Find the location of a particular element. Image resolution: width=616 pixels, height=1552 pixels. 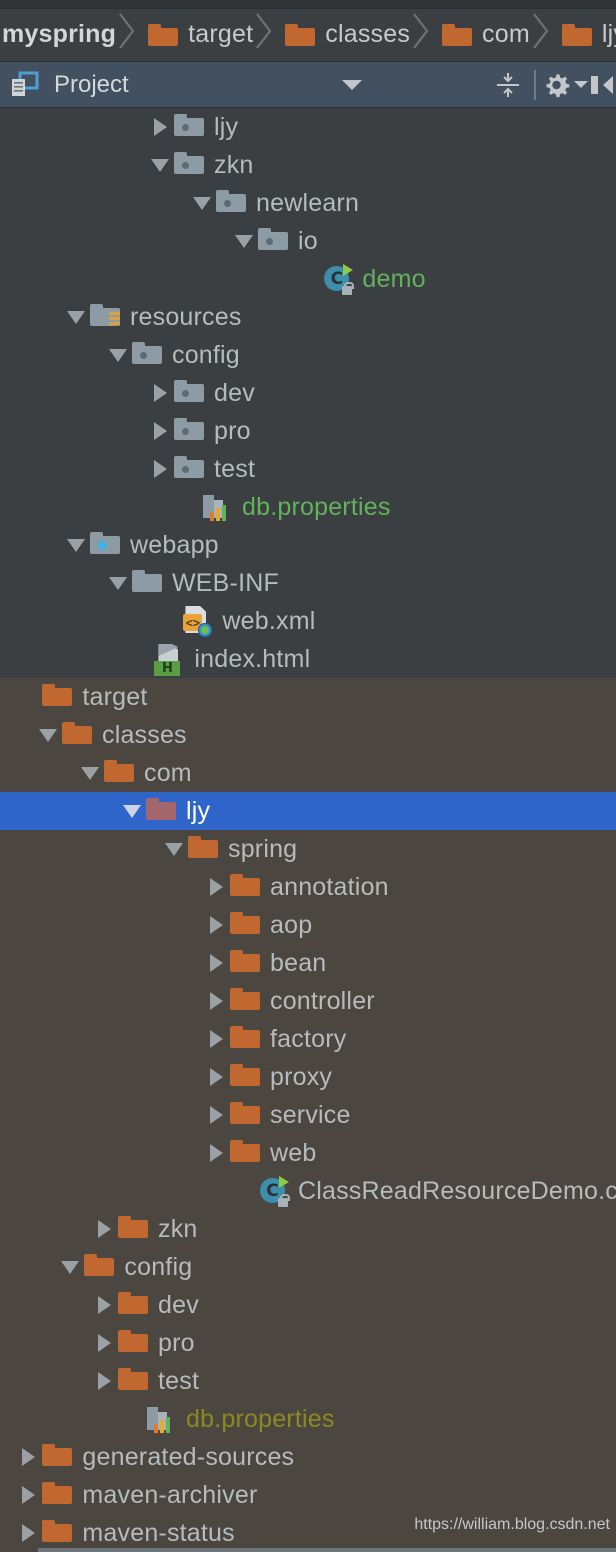

properties-file-icon is located at coordinates (161, 1419).